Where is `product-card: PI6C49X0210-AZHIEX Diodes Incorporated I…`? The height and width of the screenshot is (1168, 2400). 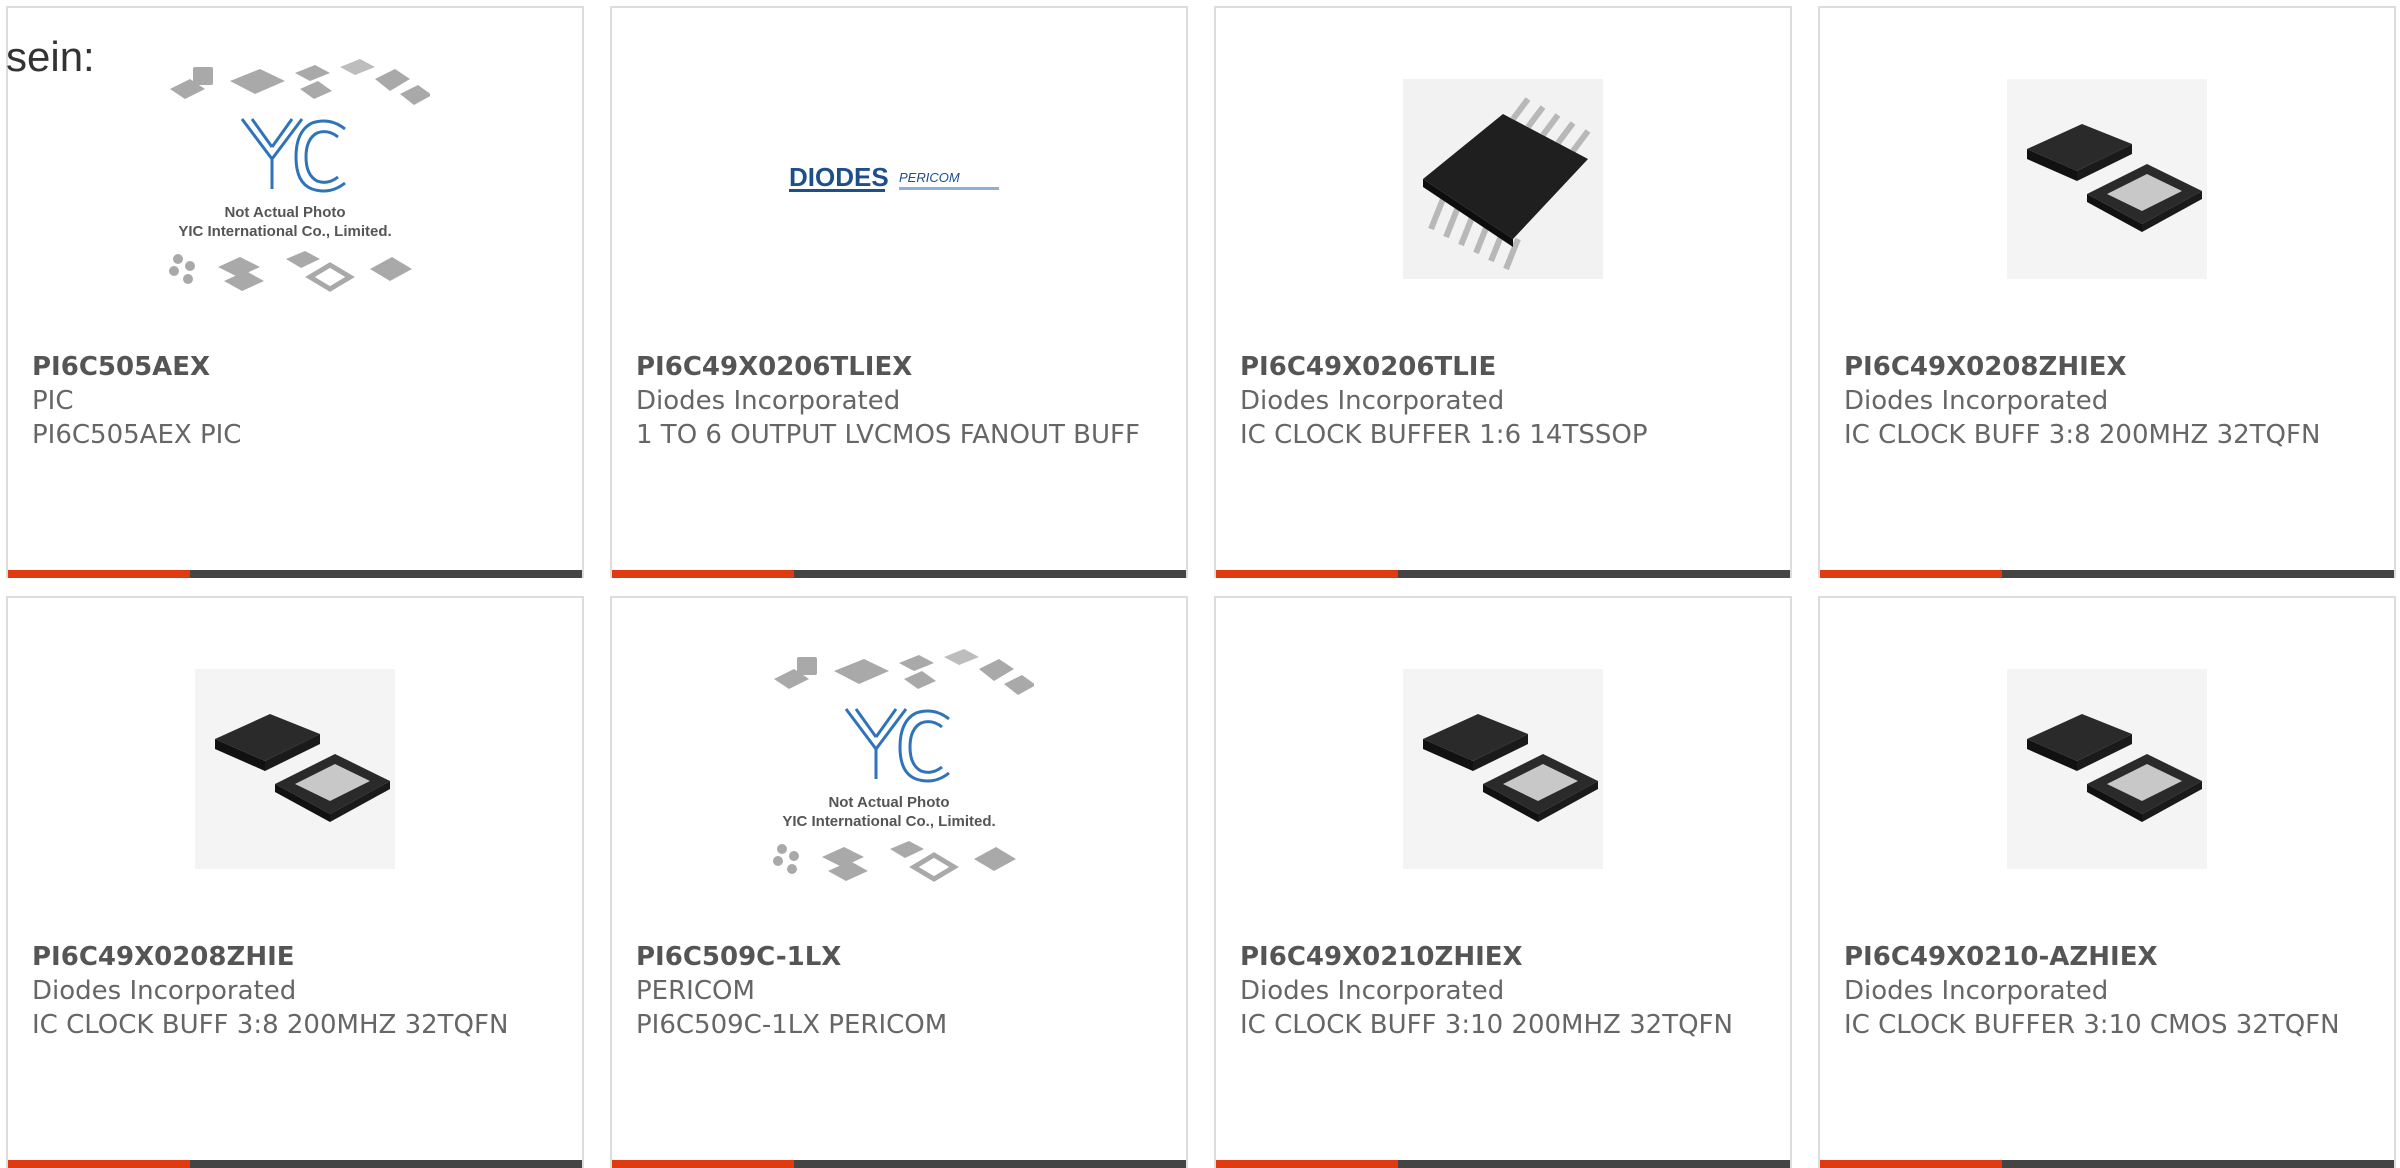 product-card: PI6C49X0210-AZHIEX Diodes Incorporated I… is located at coordinates (2107, 882).